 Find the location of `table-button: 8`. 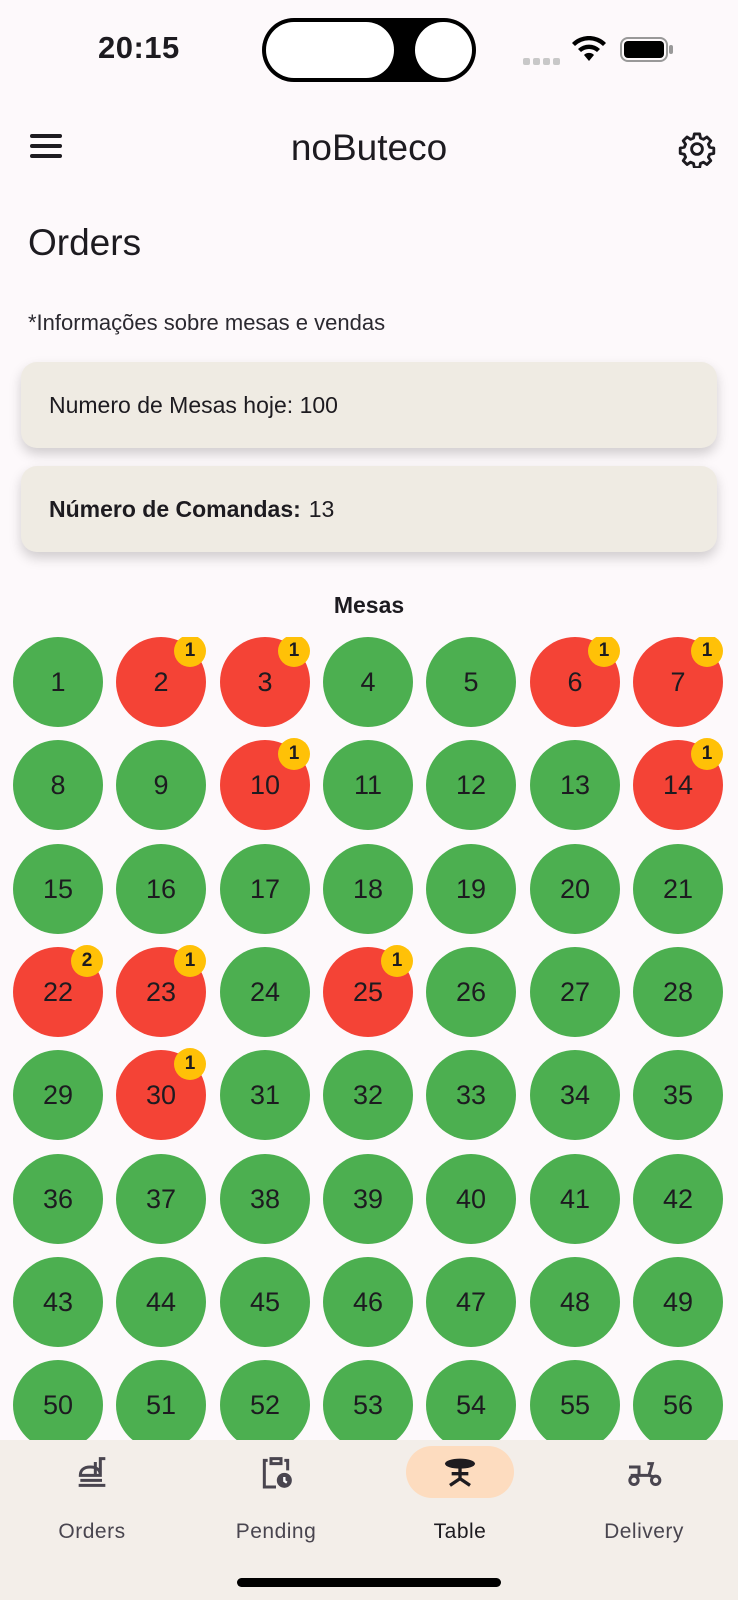

table-button: 8 is located at coordinates (58, 785).